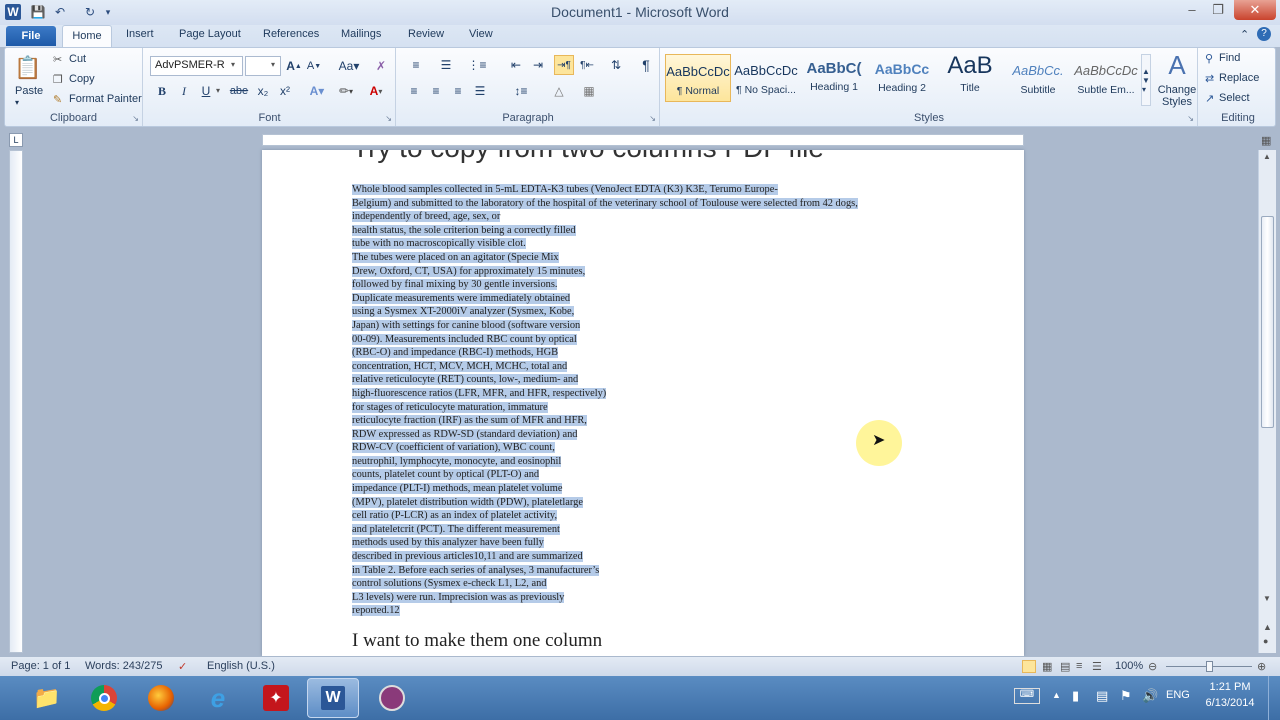 This screenshot has width=1280, height=720. Describe the element at coordinates (294, 66) in the screenshot. I see `grow-font-icon: A ▲` at that location.